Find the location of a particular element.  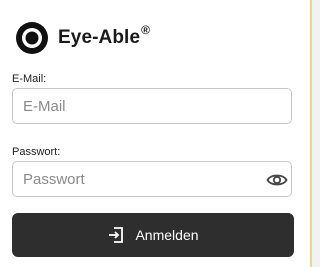

brand-logo: Eye-Able ® is located at coordinates (83, 38).